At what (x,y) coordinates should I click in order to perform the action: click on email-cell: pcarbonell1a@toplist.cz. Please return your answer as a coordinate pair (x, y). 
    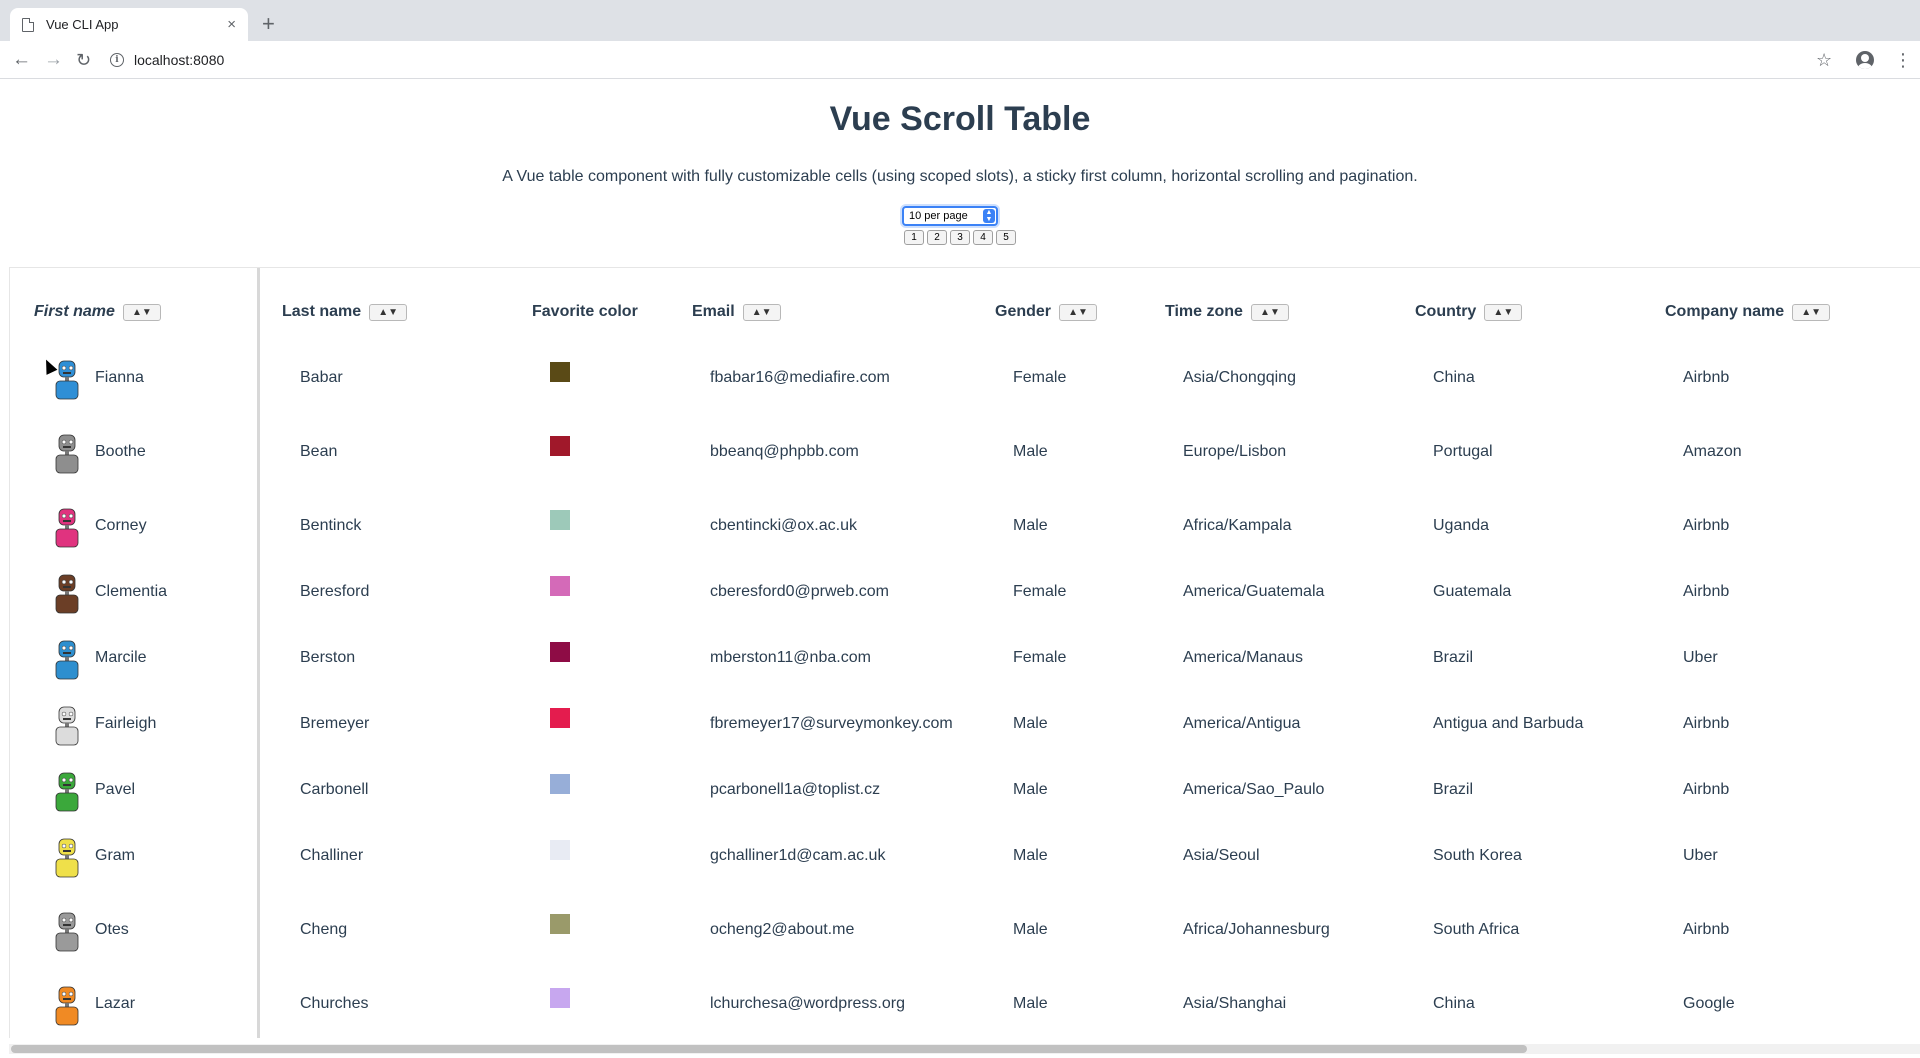
    Looking at the image, I should click on (795, 789).